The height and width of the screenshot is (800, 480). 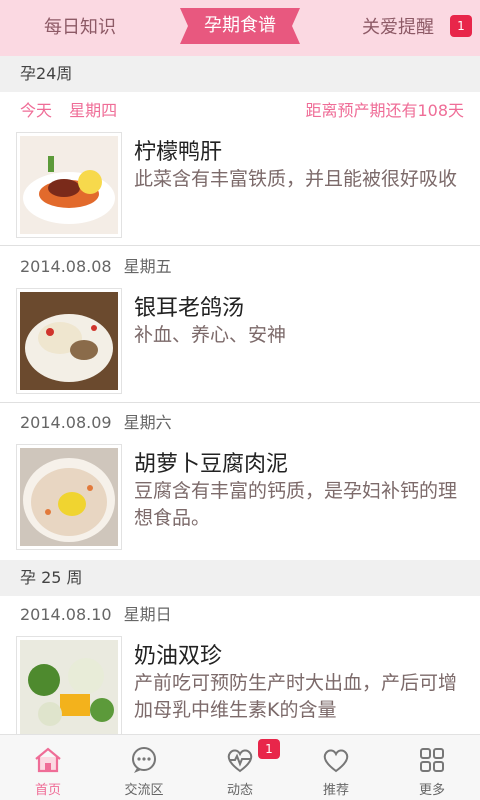 I want to click on activity-badge: 1, so click(x=269, y=749).